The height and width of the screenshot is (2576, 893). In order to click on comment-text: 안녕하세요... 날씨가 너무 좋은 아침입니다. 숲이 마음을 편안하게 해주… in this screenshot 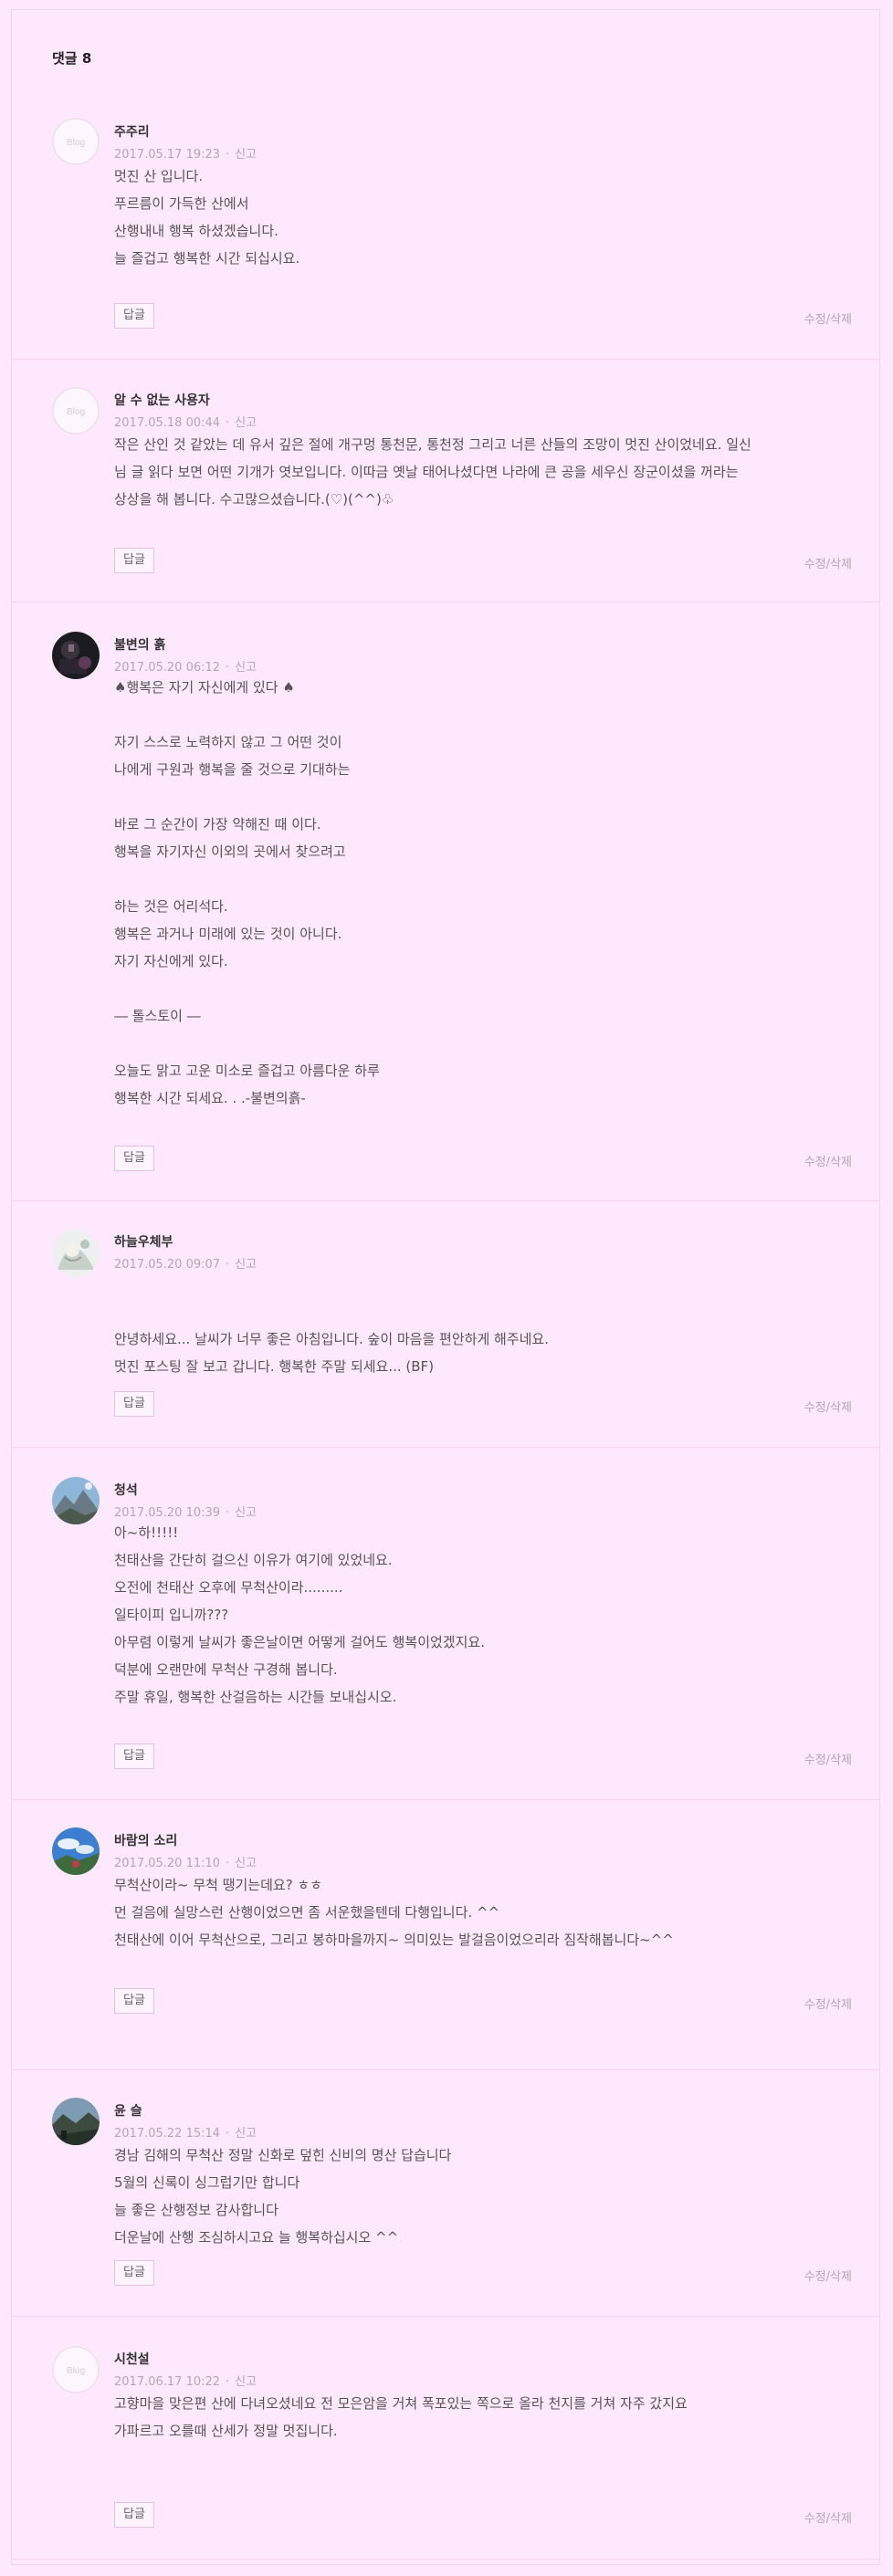, I will do `click(331, 1353)`.